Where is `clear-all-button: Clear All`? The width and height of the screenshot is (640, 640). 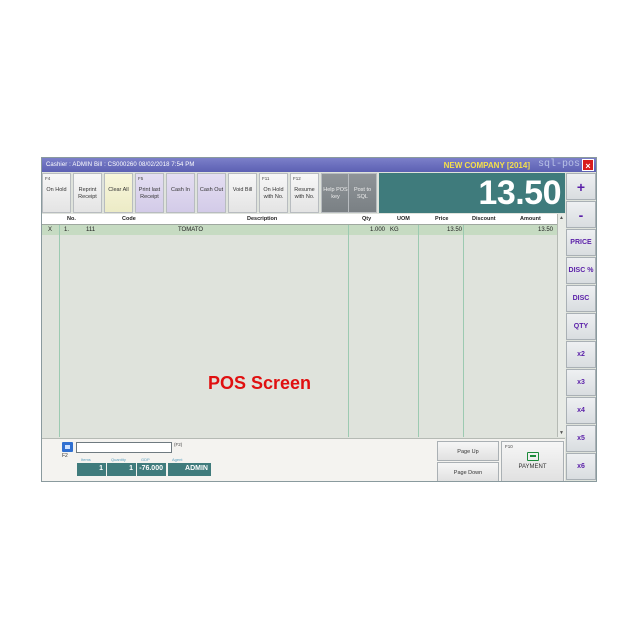 clear-all-button: Clear All is located at coordinates (118, 193).